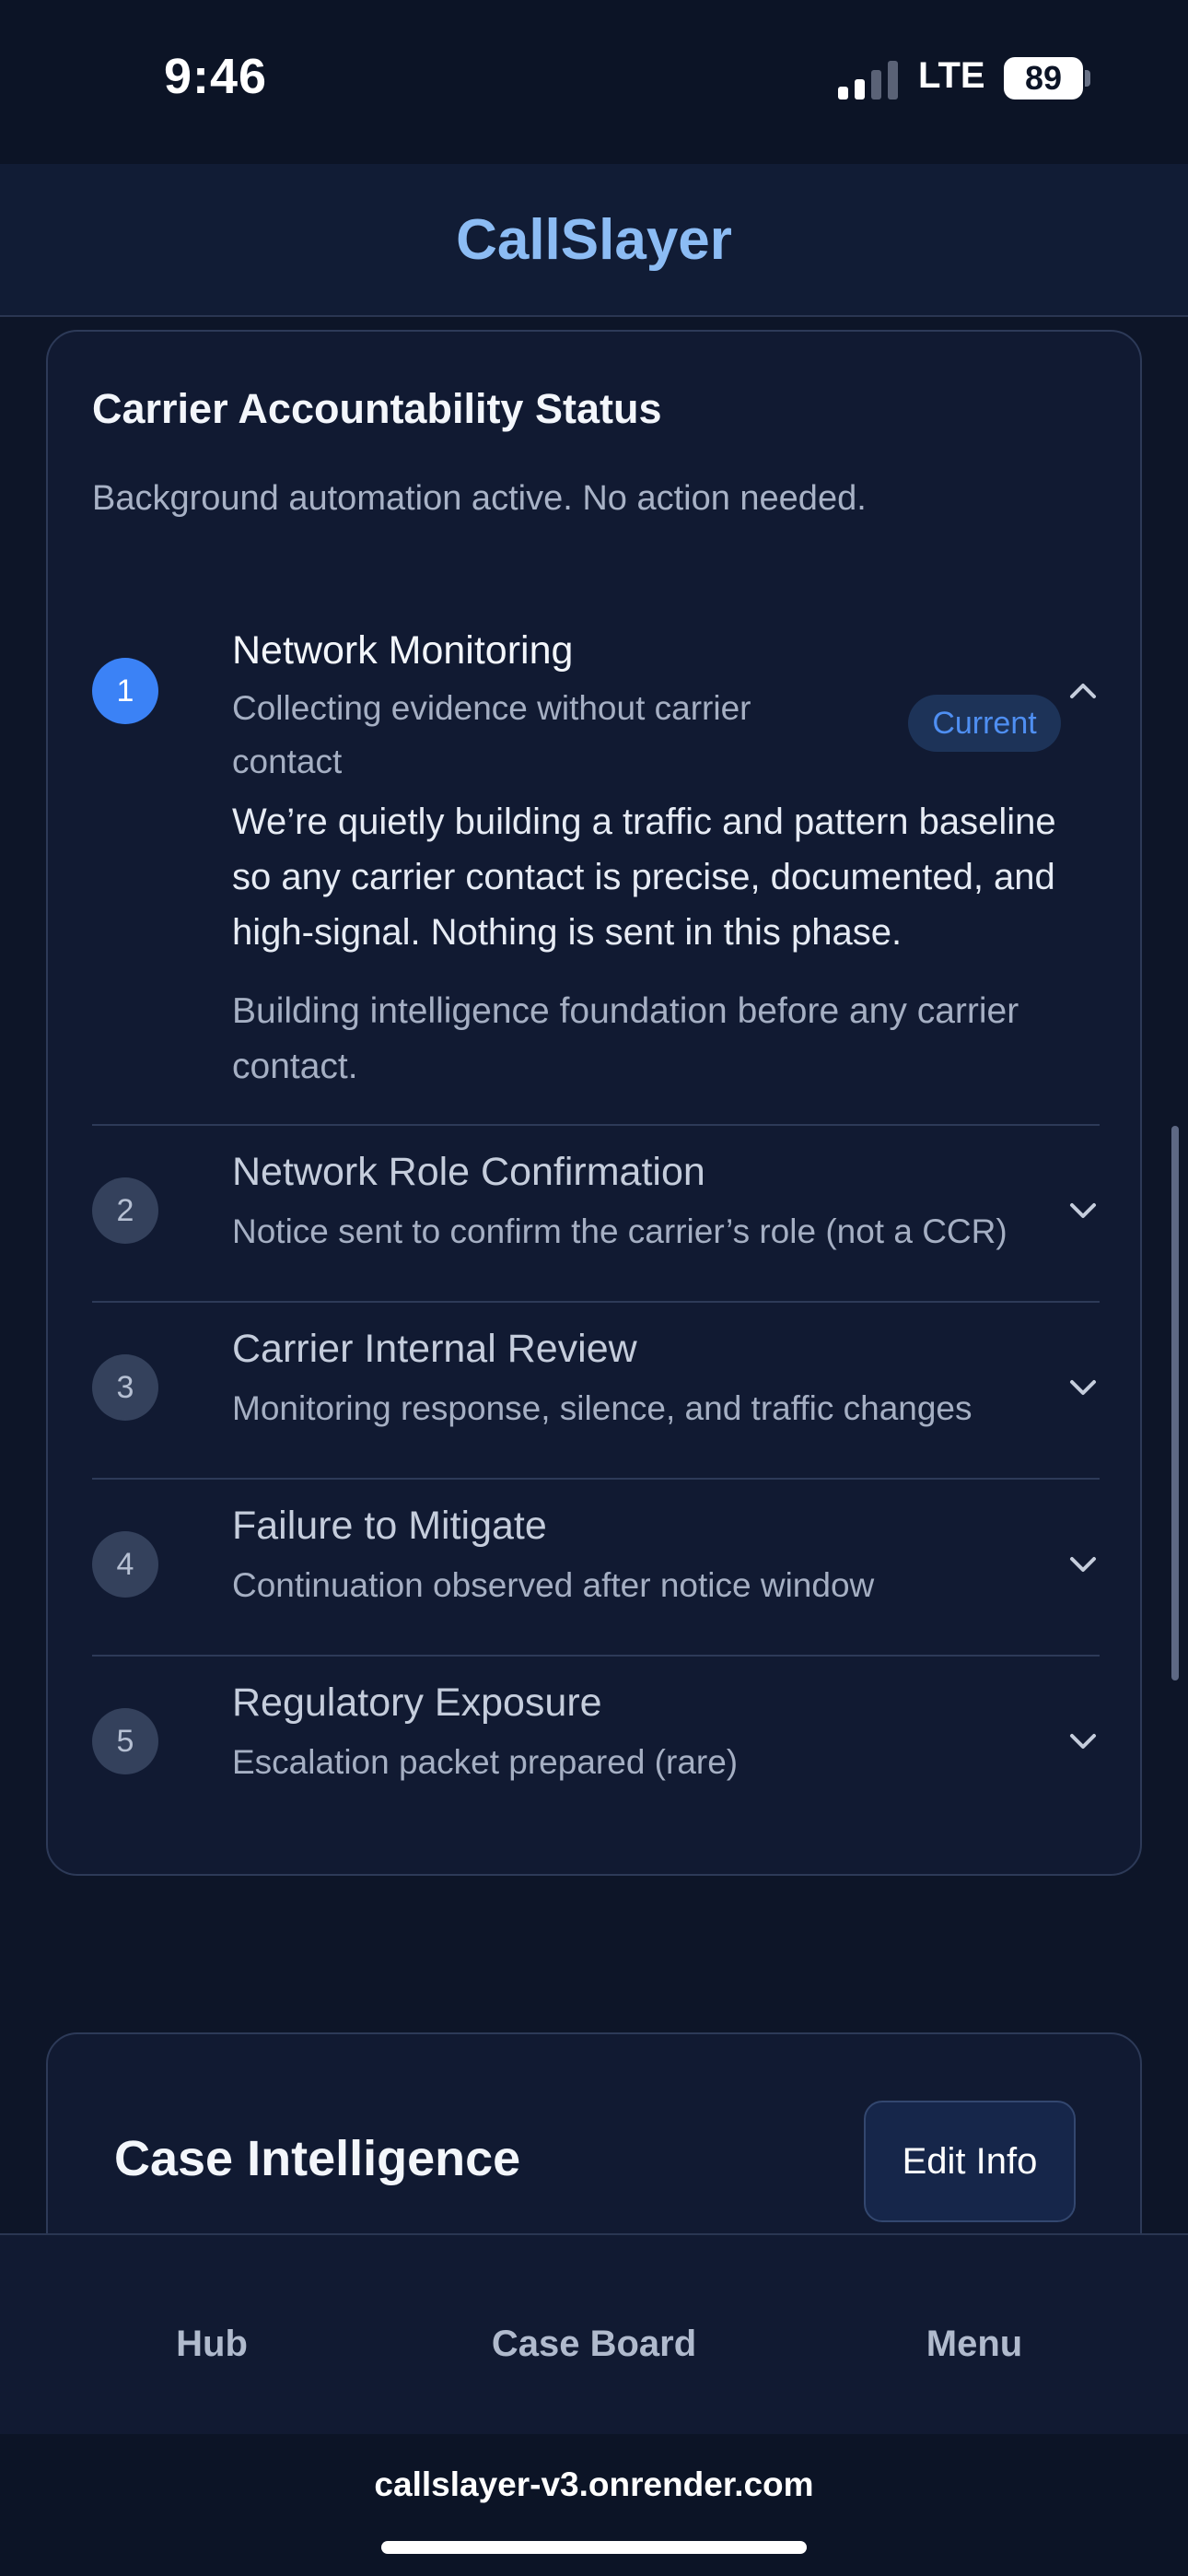 This screenshot has height=2576, width=1188. I want to click on step-number-badge: 2, so click(125, 1210).